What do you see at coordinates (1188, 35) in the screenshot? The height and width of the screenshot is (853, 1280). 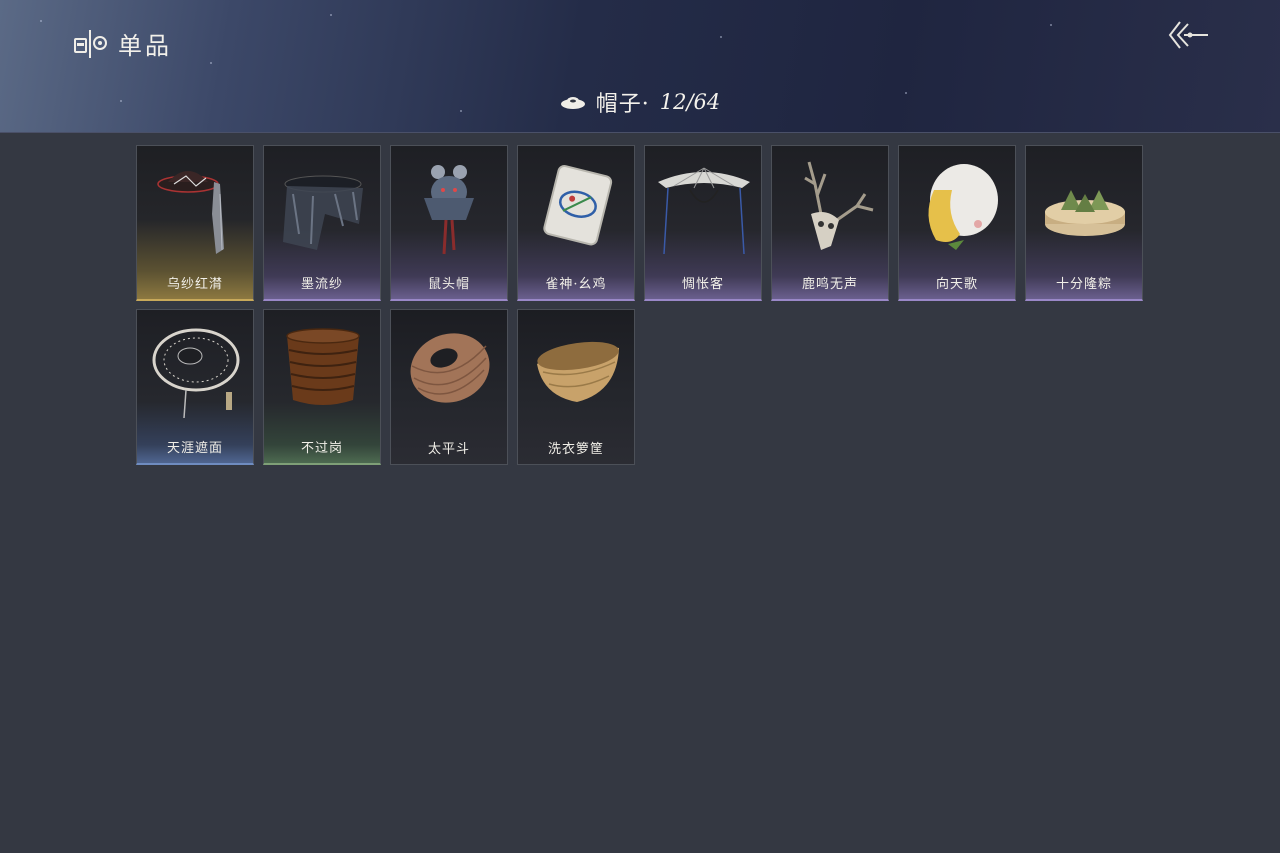 I see `back-arrow-icon` at bounding box center [1188, 35].